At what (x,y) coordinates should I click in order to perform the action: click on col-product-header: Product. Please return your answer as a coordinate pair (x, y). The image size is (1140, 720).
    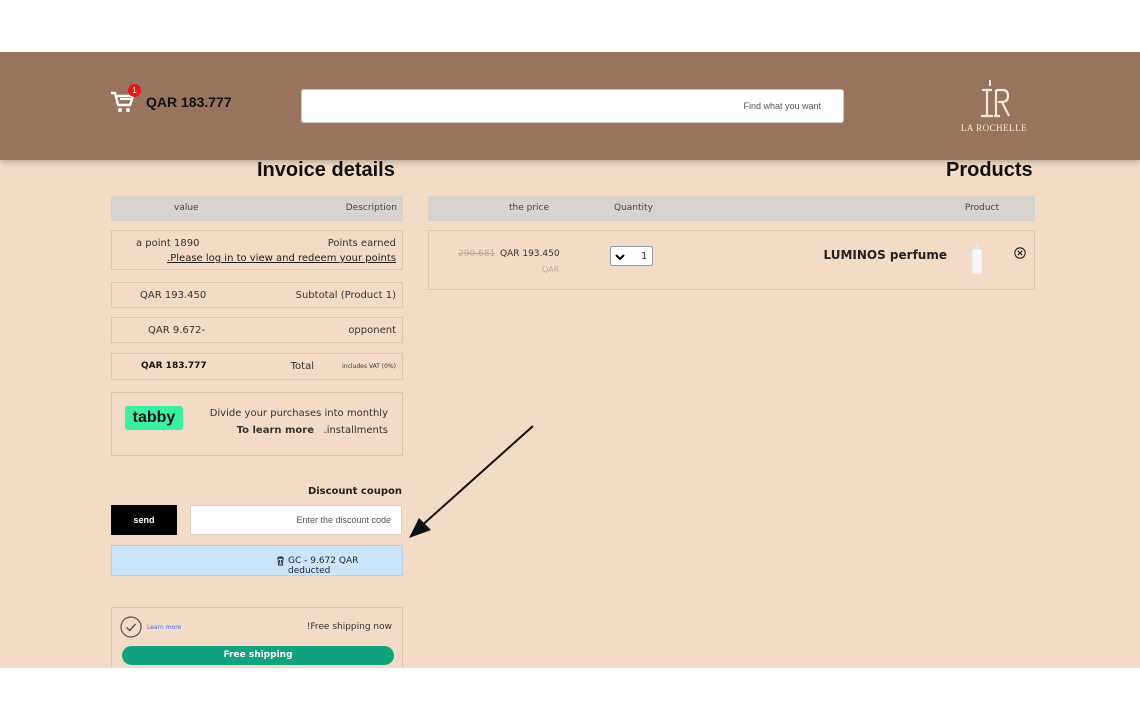
    Looking at the image, I should click on (981, 208).